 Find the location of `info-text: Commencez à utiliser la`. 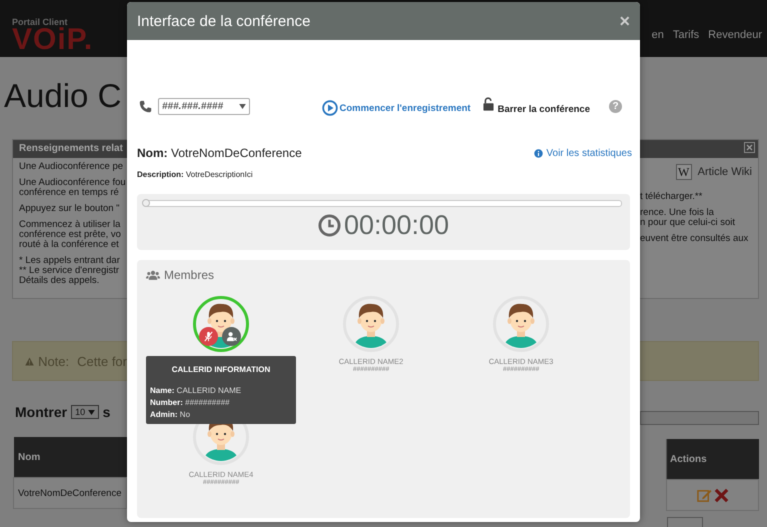

info-text: Commencez à utiliser la is located at coordinates (70, 225).